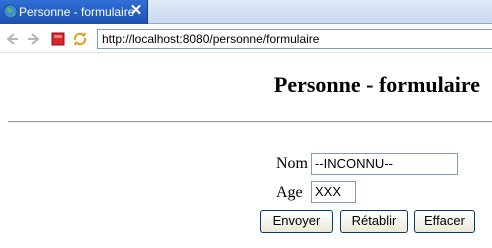 The width and height of the screenshot is (492, 248). I want to click on globe-icon, so click(10, 11).